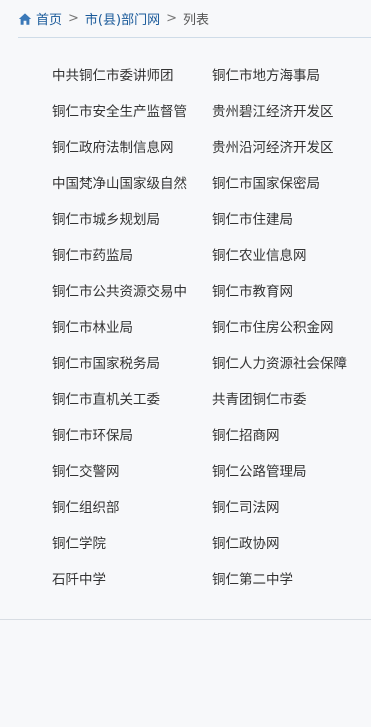  I want to click on department-link: 共青团铜仁市委, so click(287, 400).